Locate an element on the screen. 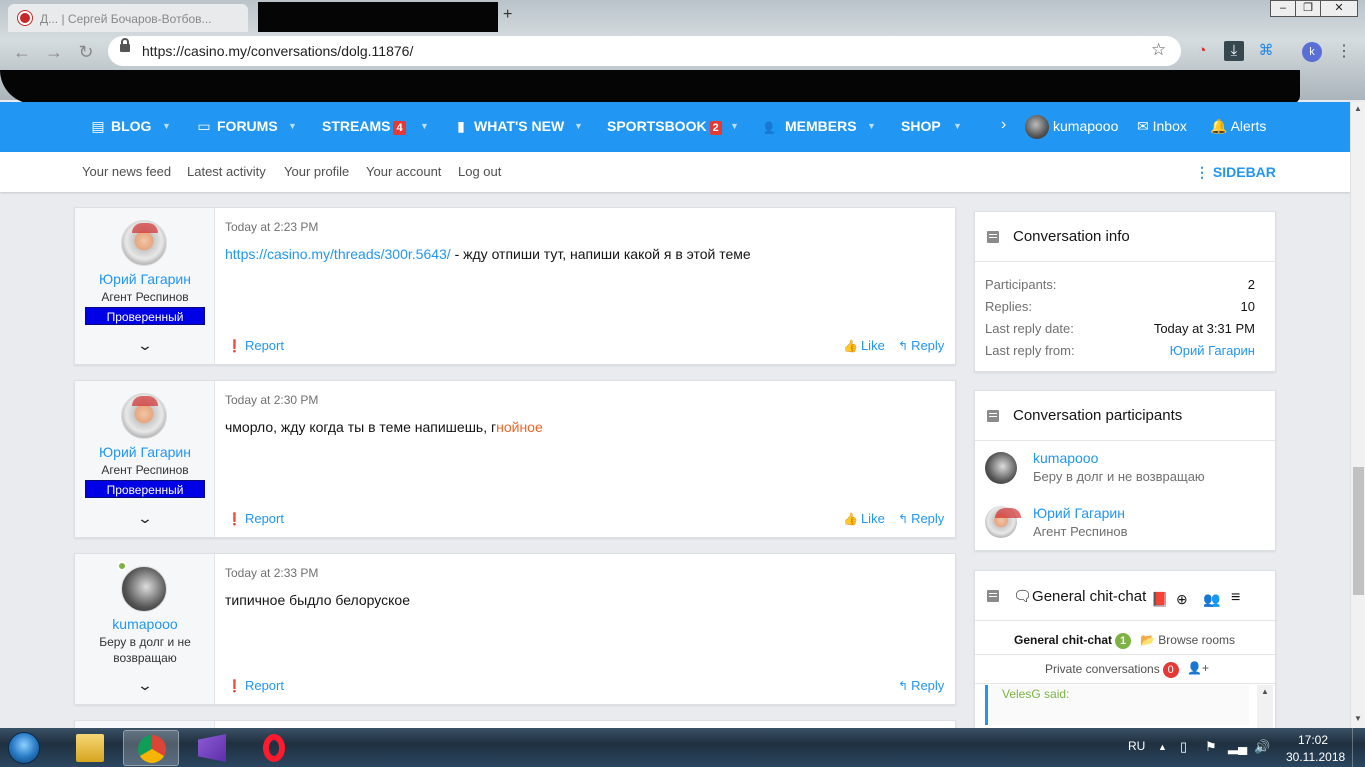 This screenshot has height=767, width=1365. bookmark-star-icon: ☆ is located at coordinates (1158, 50).